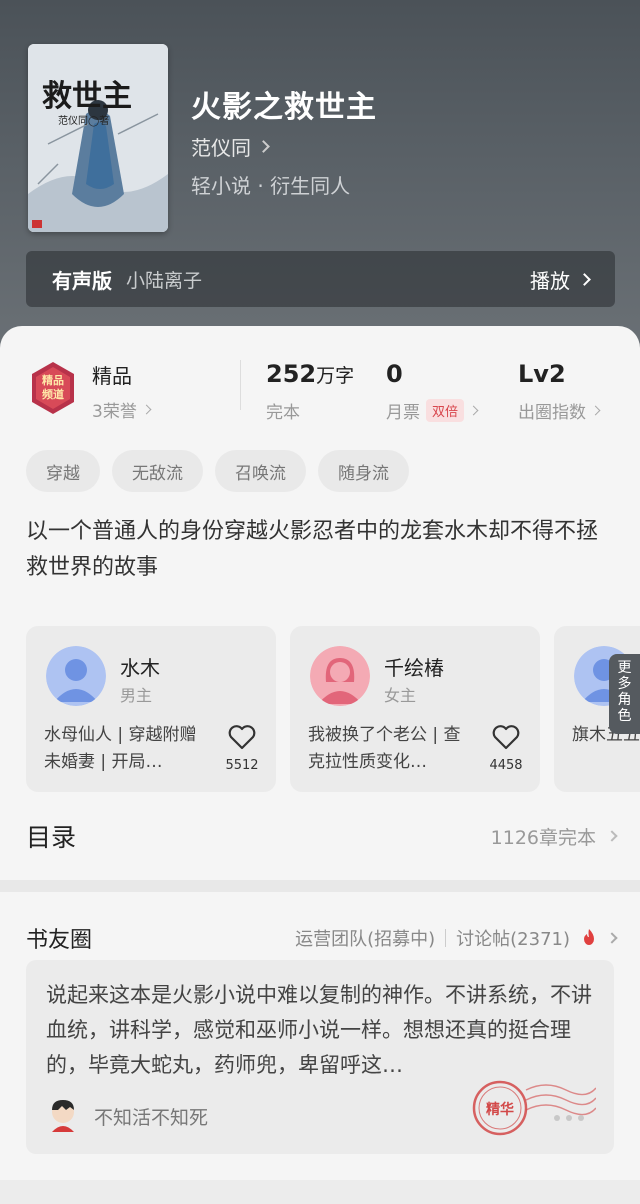 Image resolution: width=640 pixels, height=1204 pixels. What do you see at coordinates (59, 940) in the screenshot?
I see `circle-title: 书友圈` at bounding box center [59, 940].